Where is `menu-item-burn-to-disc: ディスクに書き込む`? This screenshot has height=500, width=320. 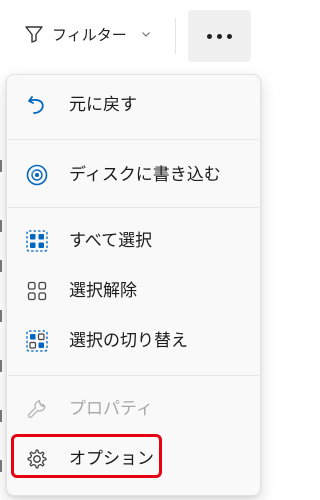 menu-item-burn-to-disc: ディスクに書き込む is located at coordinates (133, 175).